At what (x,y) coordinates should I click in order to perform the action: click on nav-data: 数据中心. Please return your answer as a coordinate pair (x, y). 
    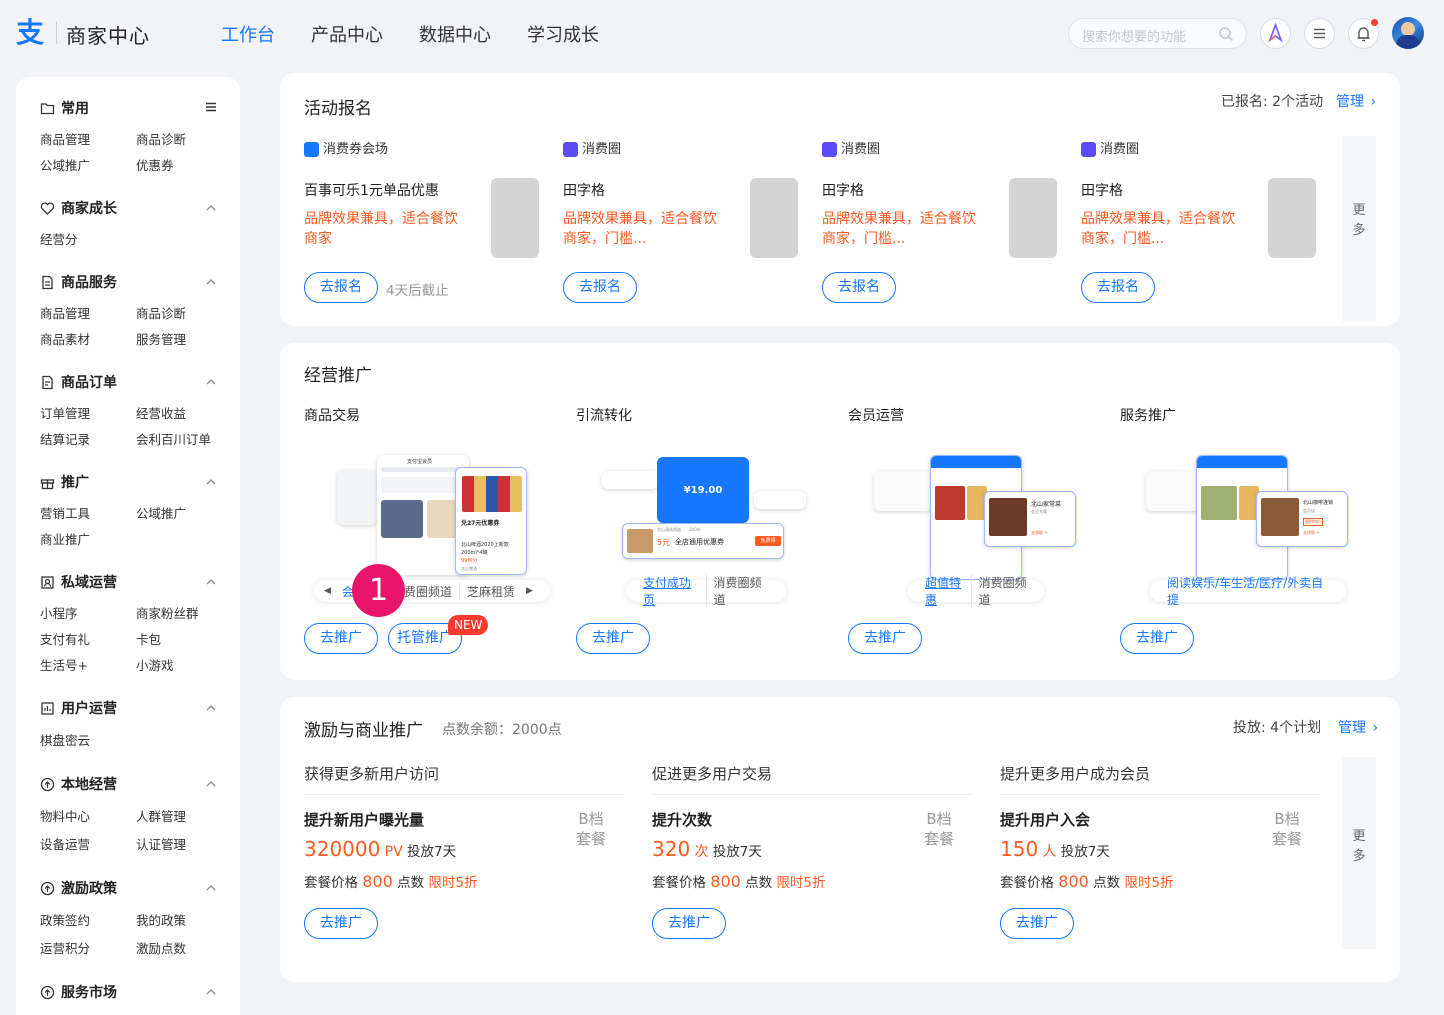
    Looking at the image, I should click on (455, 34).